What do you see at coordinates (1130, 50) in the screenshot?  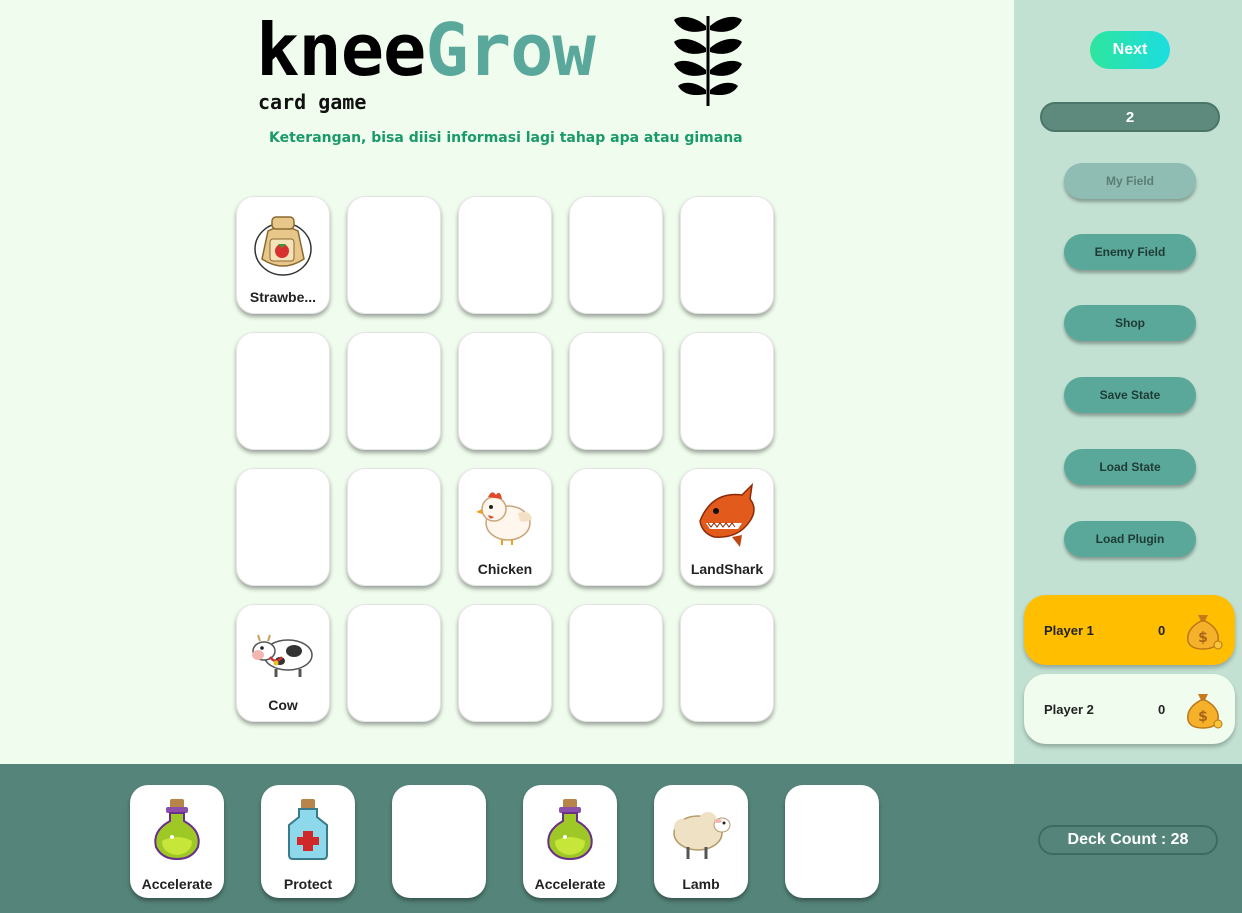 I see `next-button: Next` at bounding box center [1130, 50].